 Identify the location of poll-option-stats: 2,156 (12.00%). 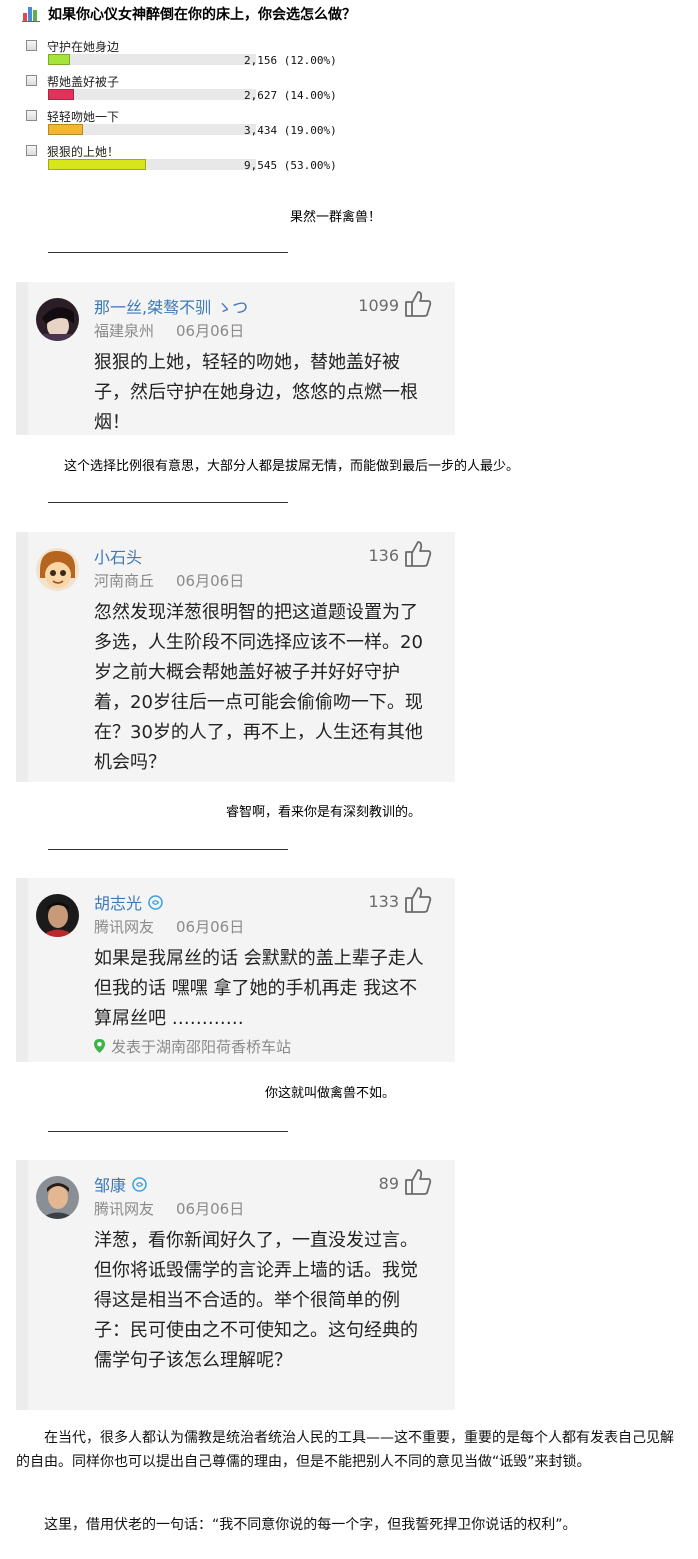
(290, 60).